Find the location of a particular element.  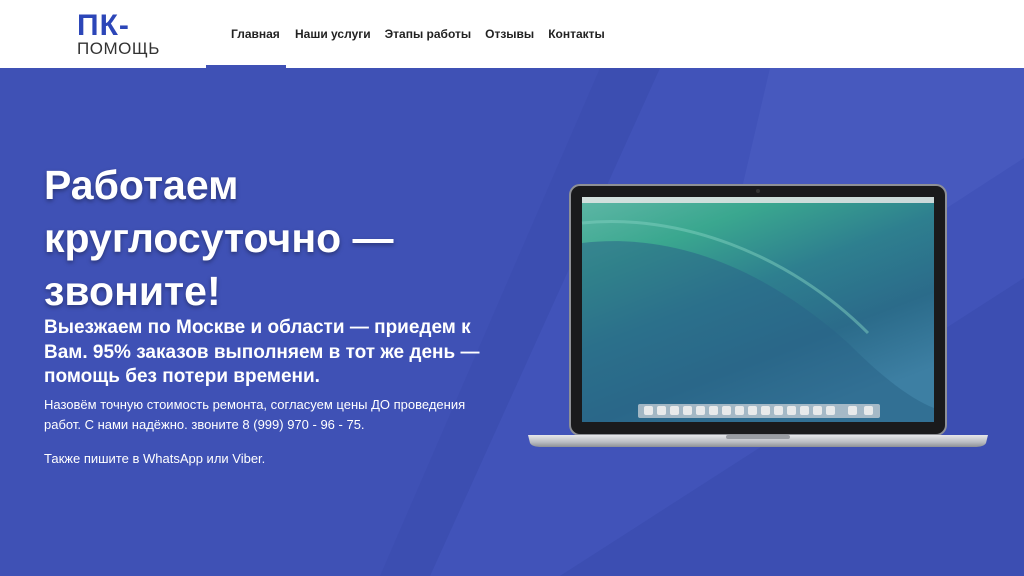

nav-item-reviews: Отзывы is located at coordinates (509, 34).